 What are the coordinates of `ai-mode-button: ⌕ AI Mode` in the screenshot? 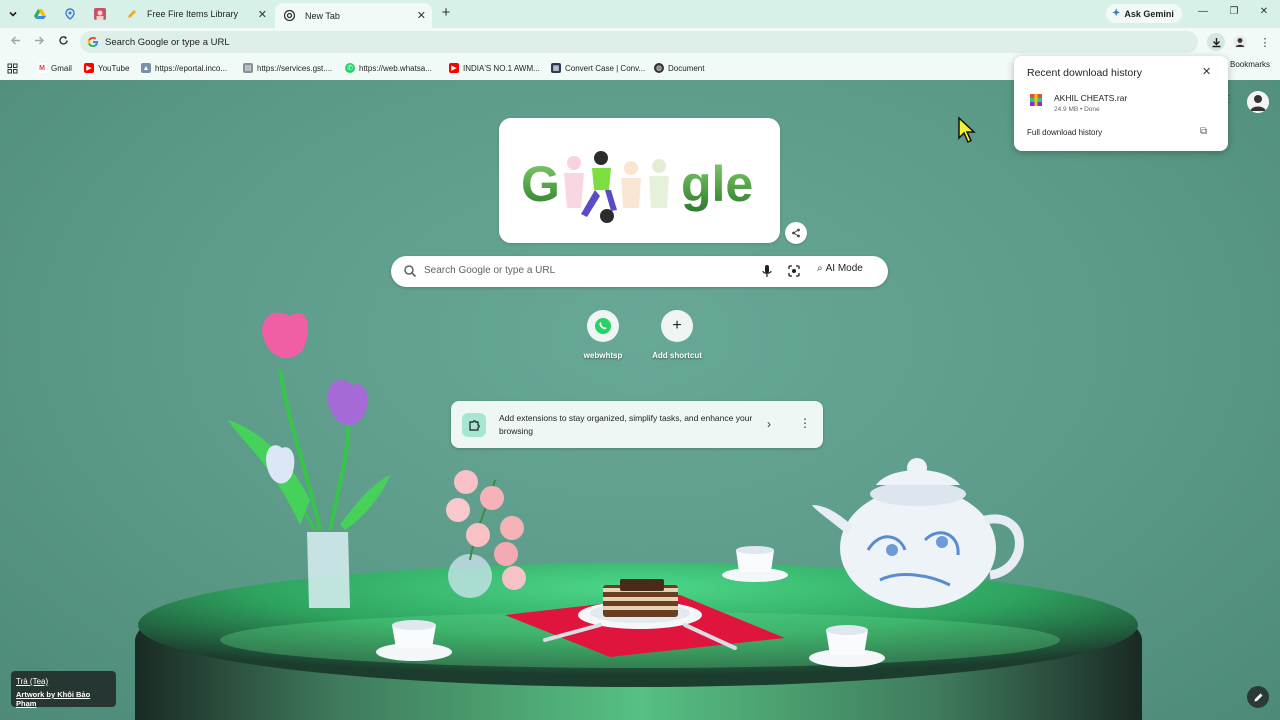 It's located at (840, 268).